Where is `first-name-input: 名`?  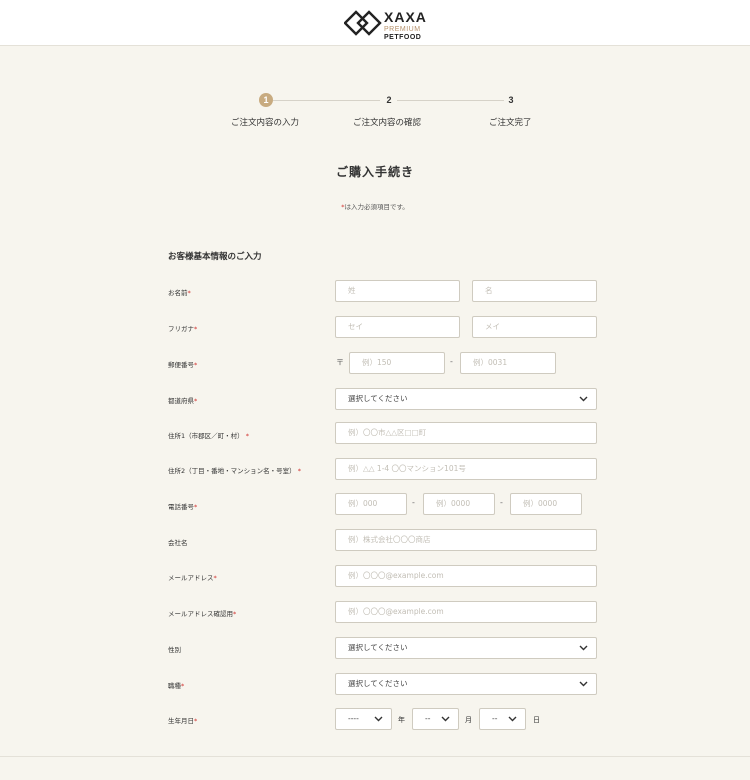 first-name-input: 名 is located at coordinates (534, 291).